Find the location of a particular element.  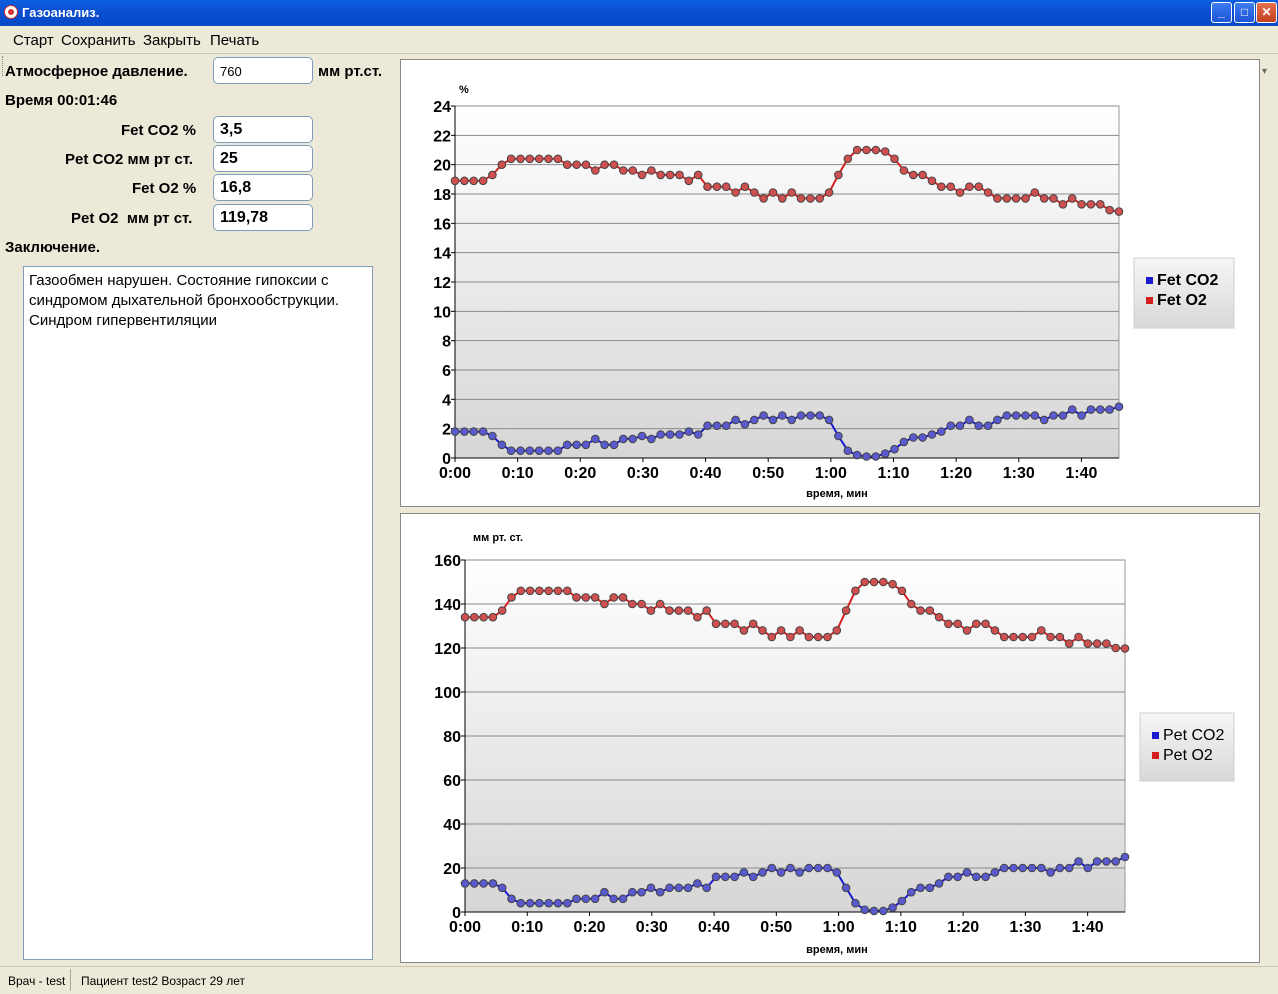

y-tick-label: 160 is located at coordinates (447, 561).